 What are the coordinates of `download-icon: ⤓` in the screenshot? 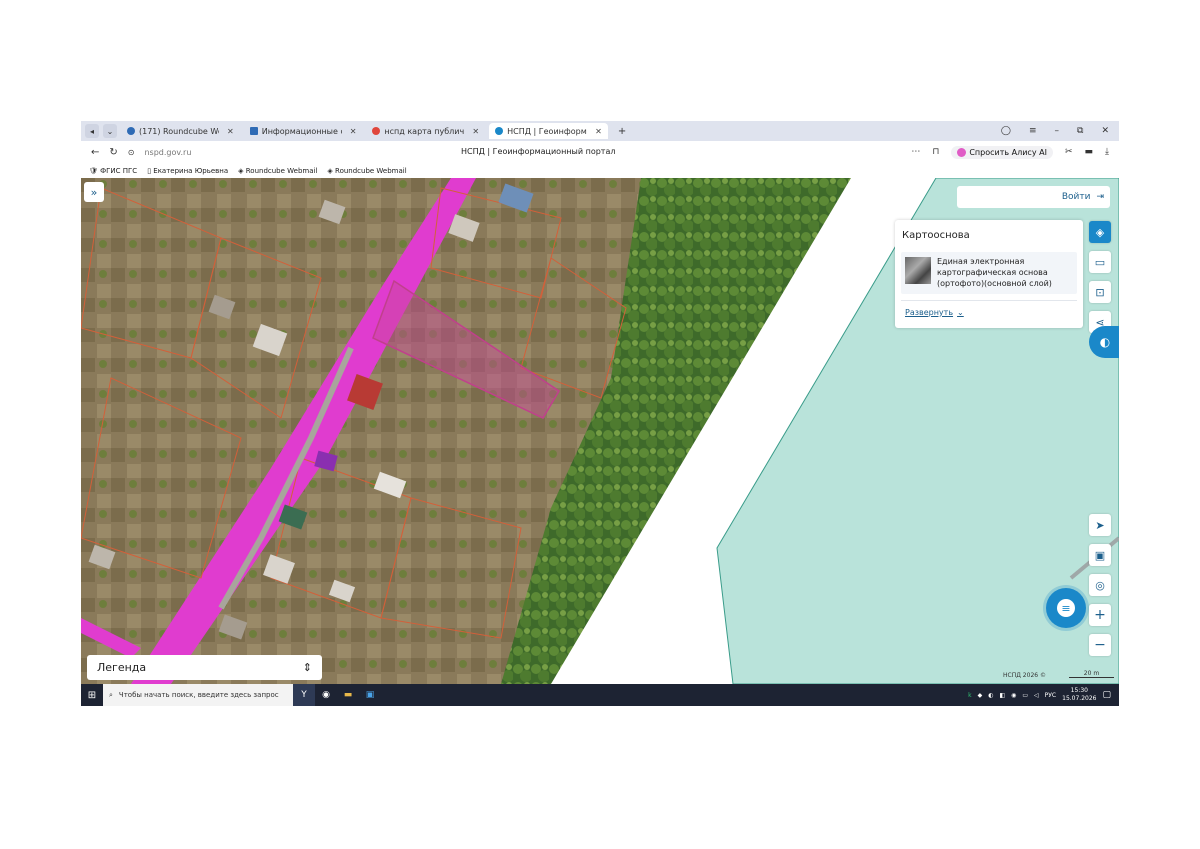 It's located at (1107, 152).